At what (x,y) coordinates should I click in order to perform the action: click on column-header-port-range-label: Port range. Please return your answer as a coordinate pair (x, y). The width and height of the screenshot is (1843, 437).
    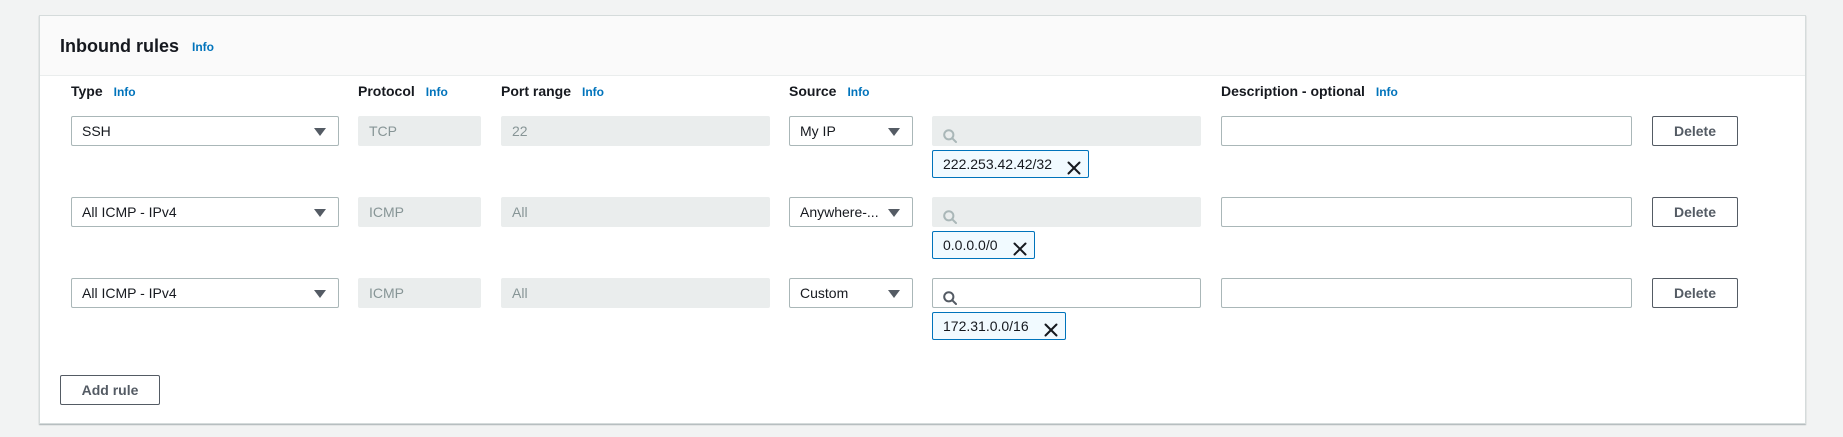
    Looking at the image, I should click on (536, 91).